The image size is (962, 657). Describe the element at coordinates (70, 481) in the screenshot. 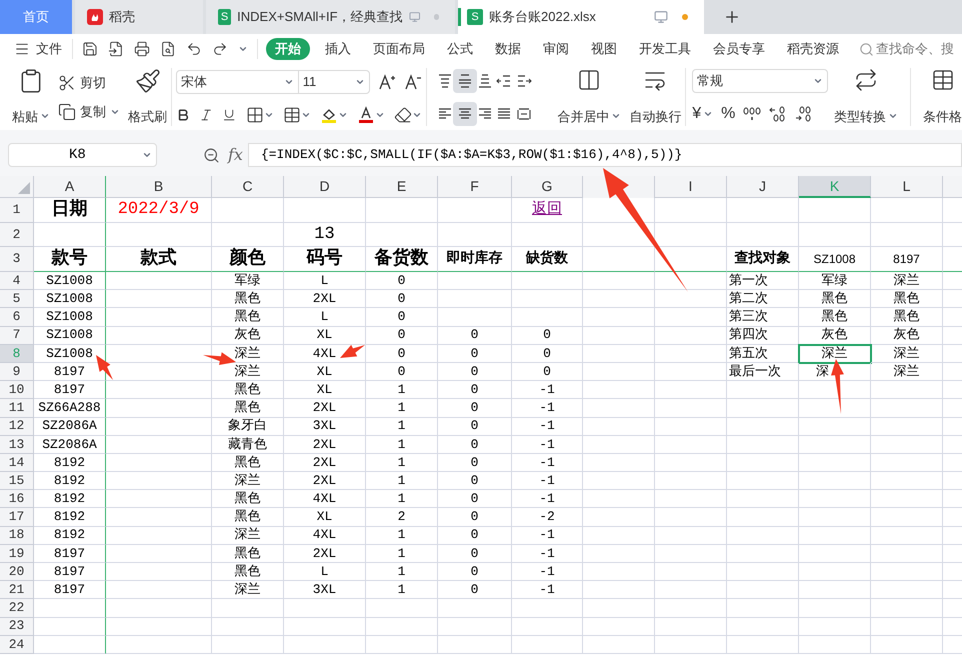

I see `table-cell: 8192` at that location.